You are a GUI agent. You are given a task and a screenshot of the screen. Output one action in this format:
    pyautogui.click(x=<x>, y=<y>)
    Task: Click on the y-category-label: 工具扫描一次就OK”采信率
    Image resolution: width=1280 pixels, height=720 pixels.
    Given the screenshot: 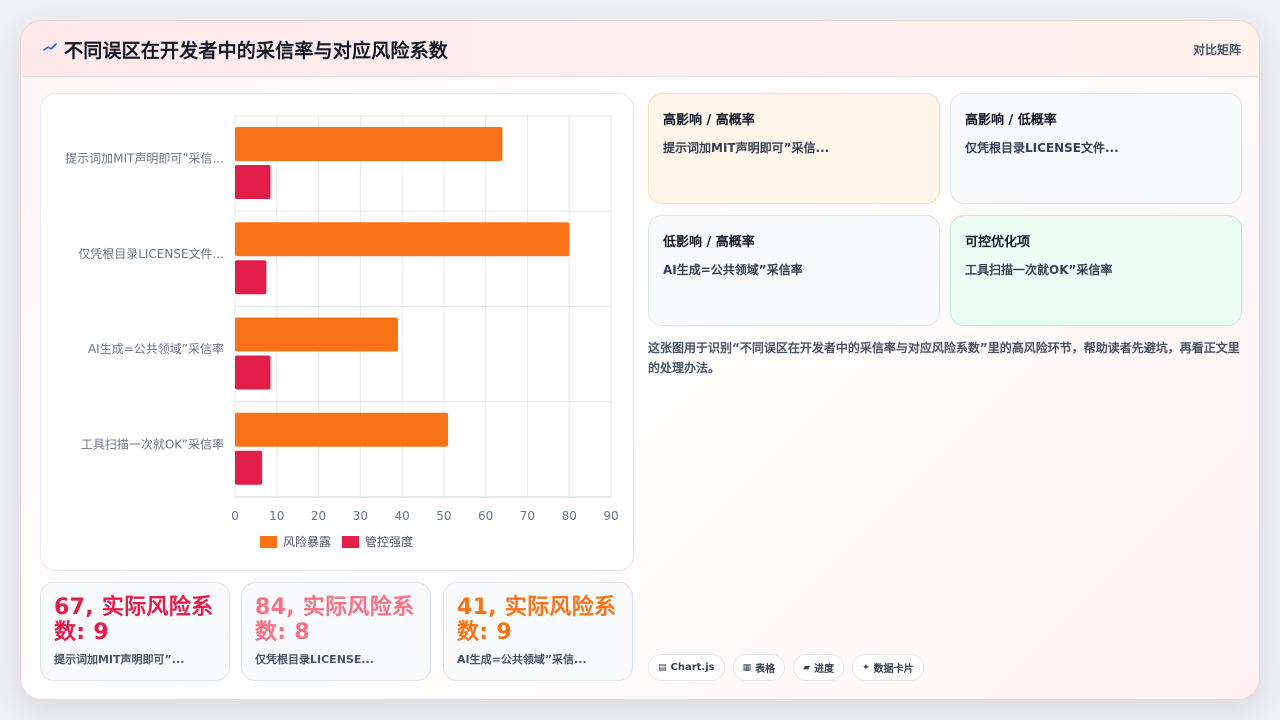 What is the action you would take?
    pyautogui.click(x=152, y=443)
    